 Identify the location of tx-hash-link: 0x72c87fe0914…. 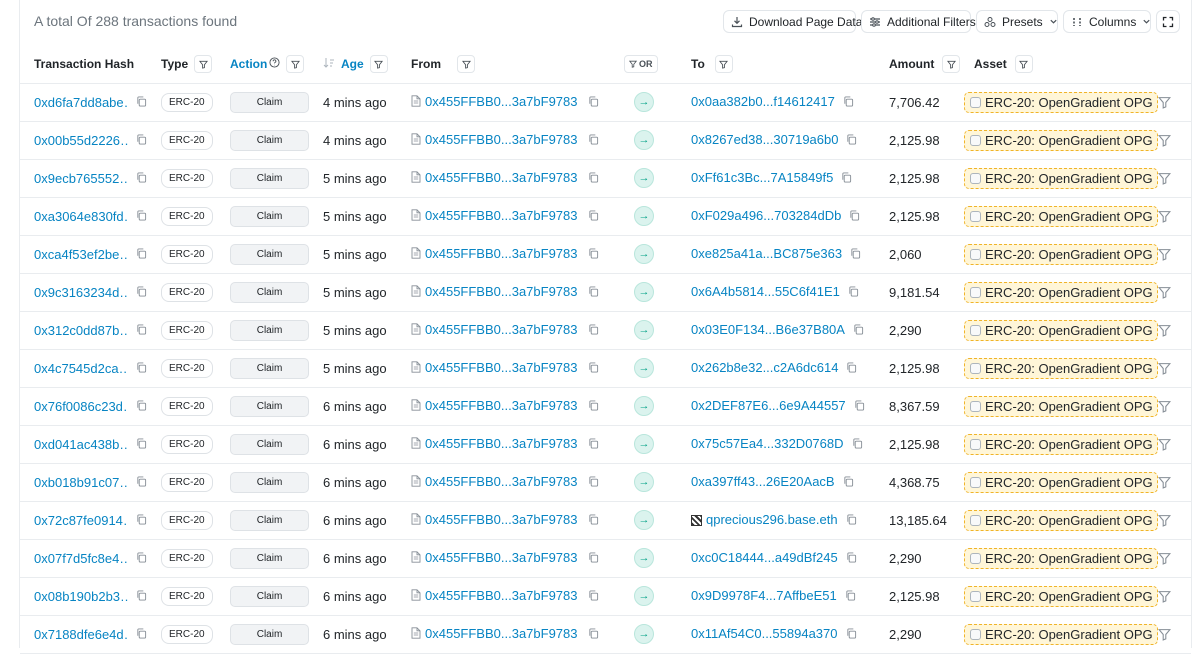
(81, 520).